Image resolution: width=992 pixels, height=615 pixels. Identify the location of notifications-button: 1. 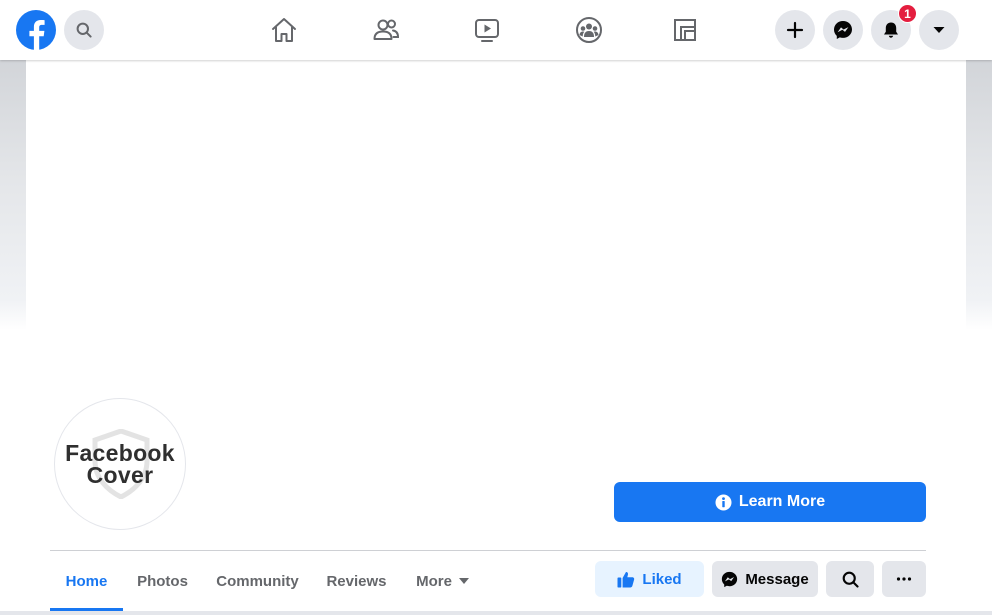
(894, 27).